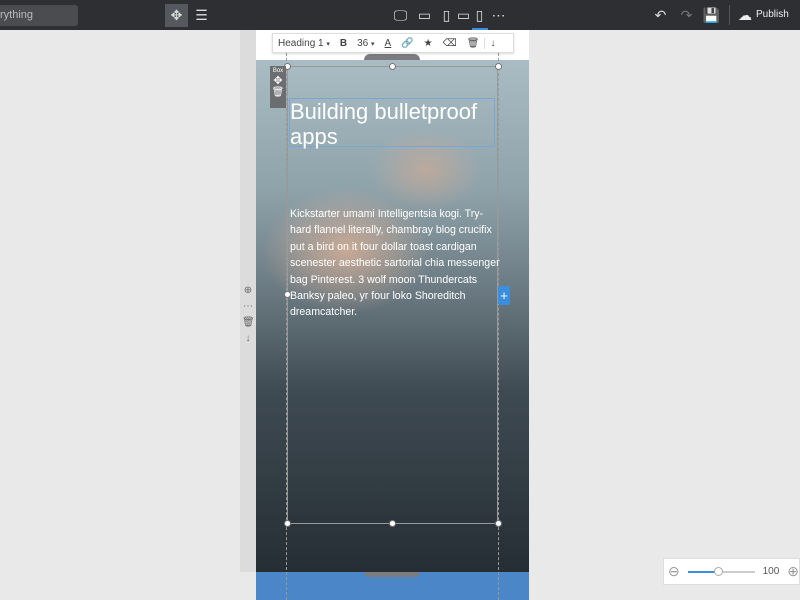 The image size is (800, 600). Describe the element at coordinates (278, 80) in the screenshot. I see `move-icon: ✥` at that location.